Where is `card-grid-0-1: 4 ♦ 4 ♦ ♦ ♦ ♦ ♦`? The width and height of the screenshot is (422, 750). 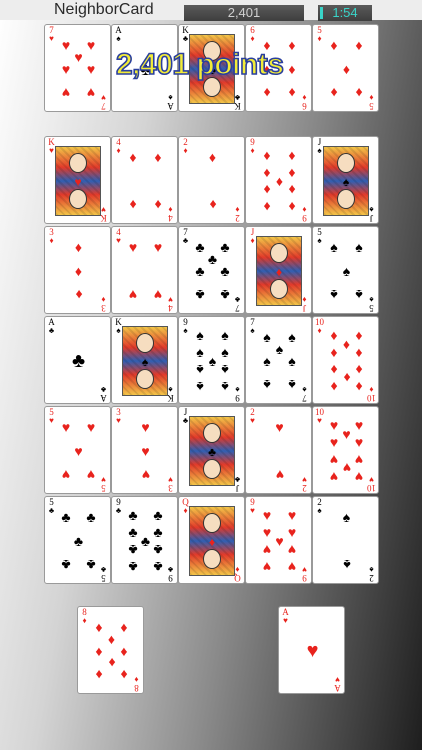 card-grid-0-1: 4 ♦ 4 ♦ ♦ ♦ ♦ ♦ is located at coordinates (144, 180).